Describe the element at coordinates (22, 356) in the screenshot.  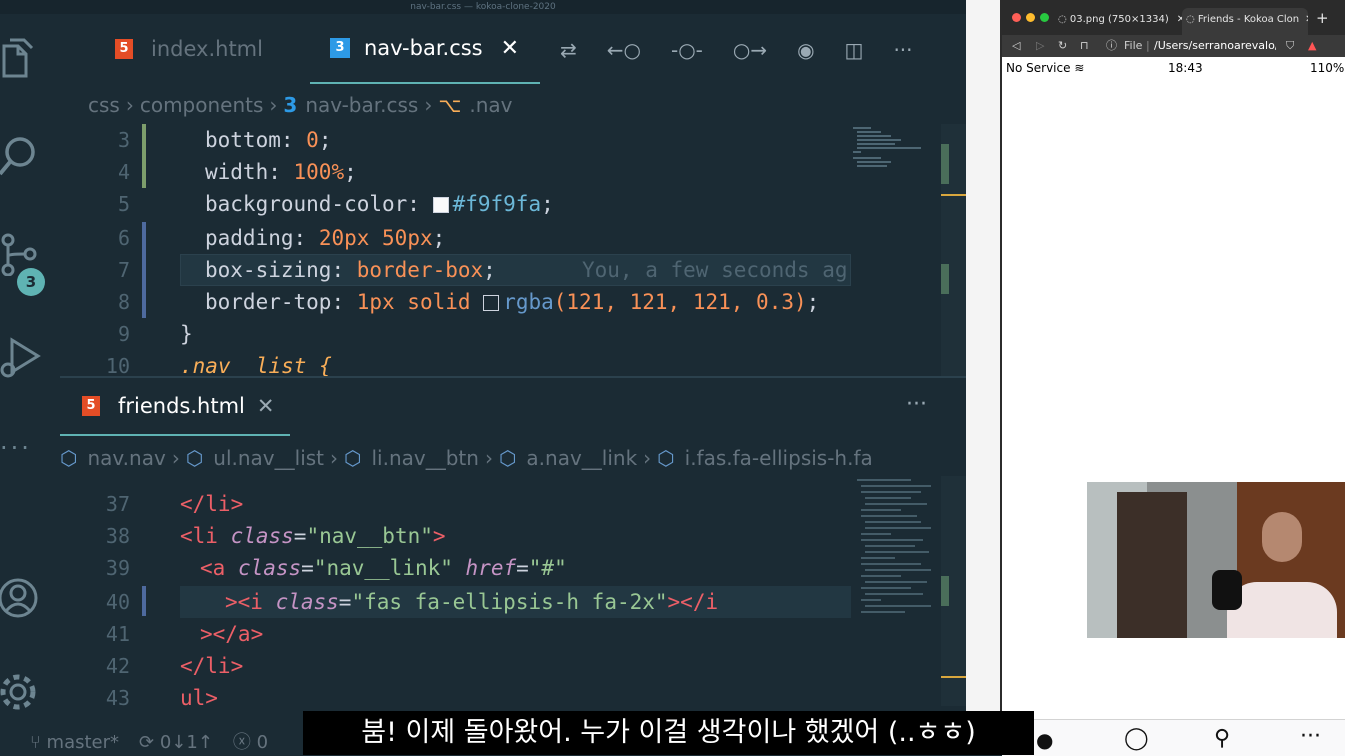
I see `run-debug-icon` at that location.